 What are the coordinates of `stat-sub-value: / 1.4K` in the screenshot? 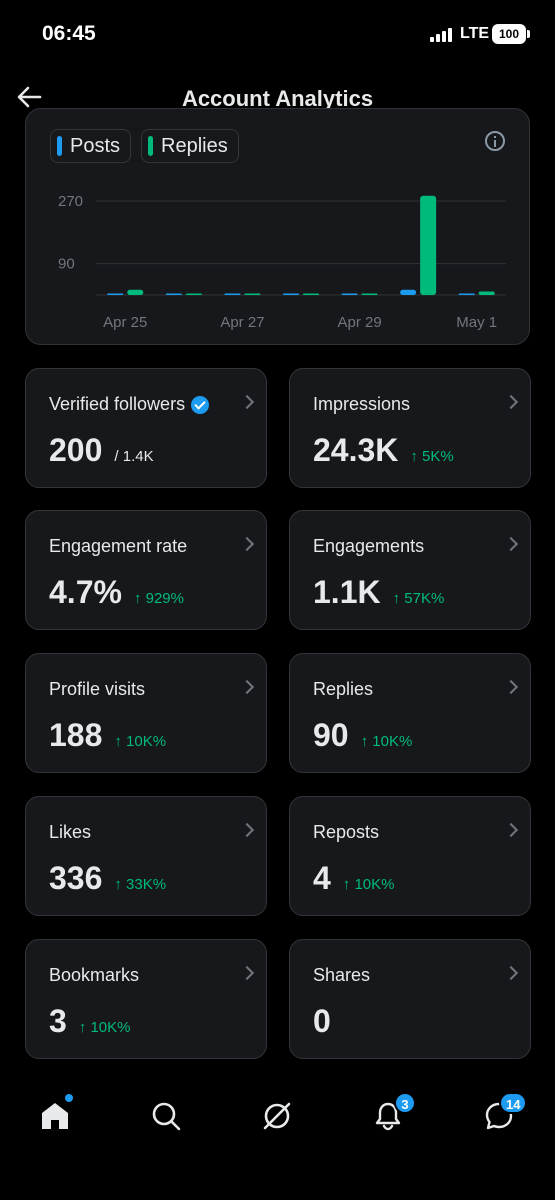 It's located at (134, 456).